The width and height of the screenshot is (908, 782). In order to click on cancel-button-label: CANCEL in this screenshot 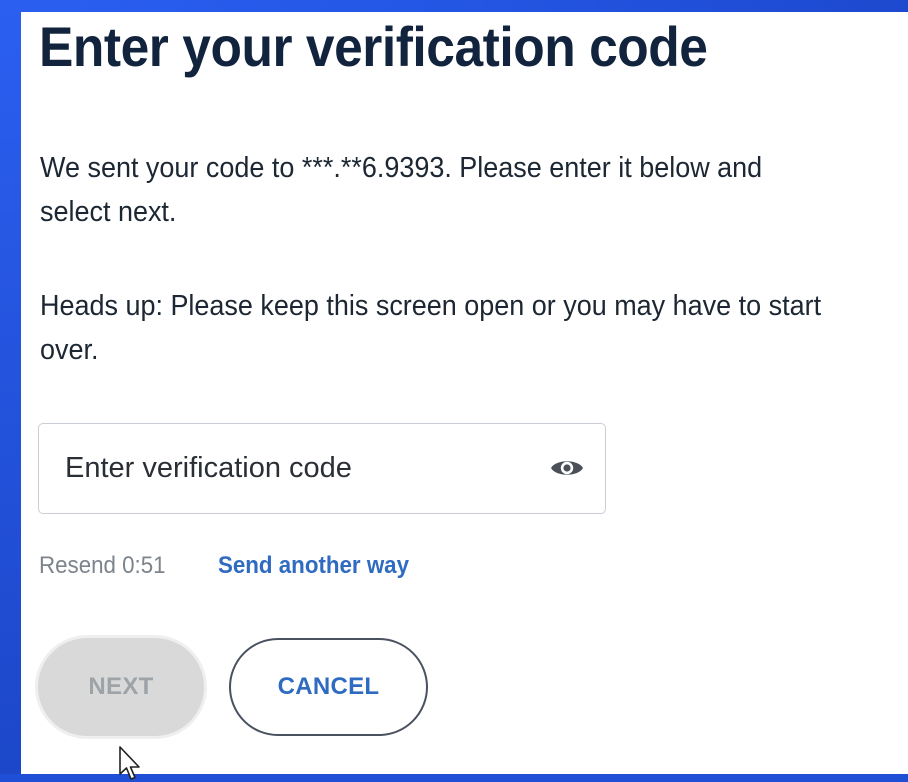, I will do `click(328, 686)`.